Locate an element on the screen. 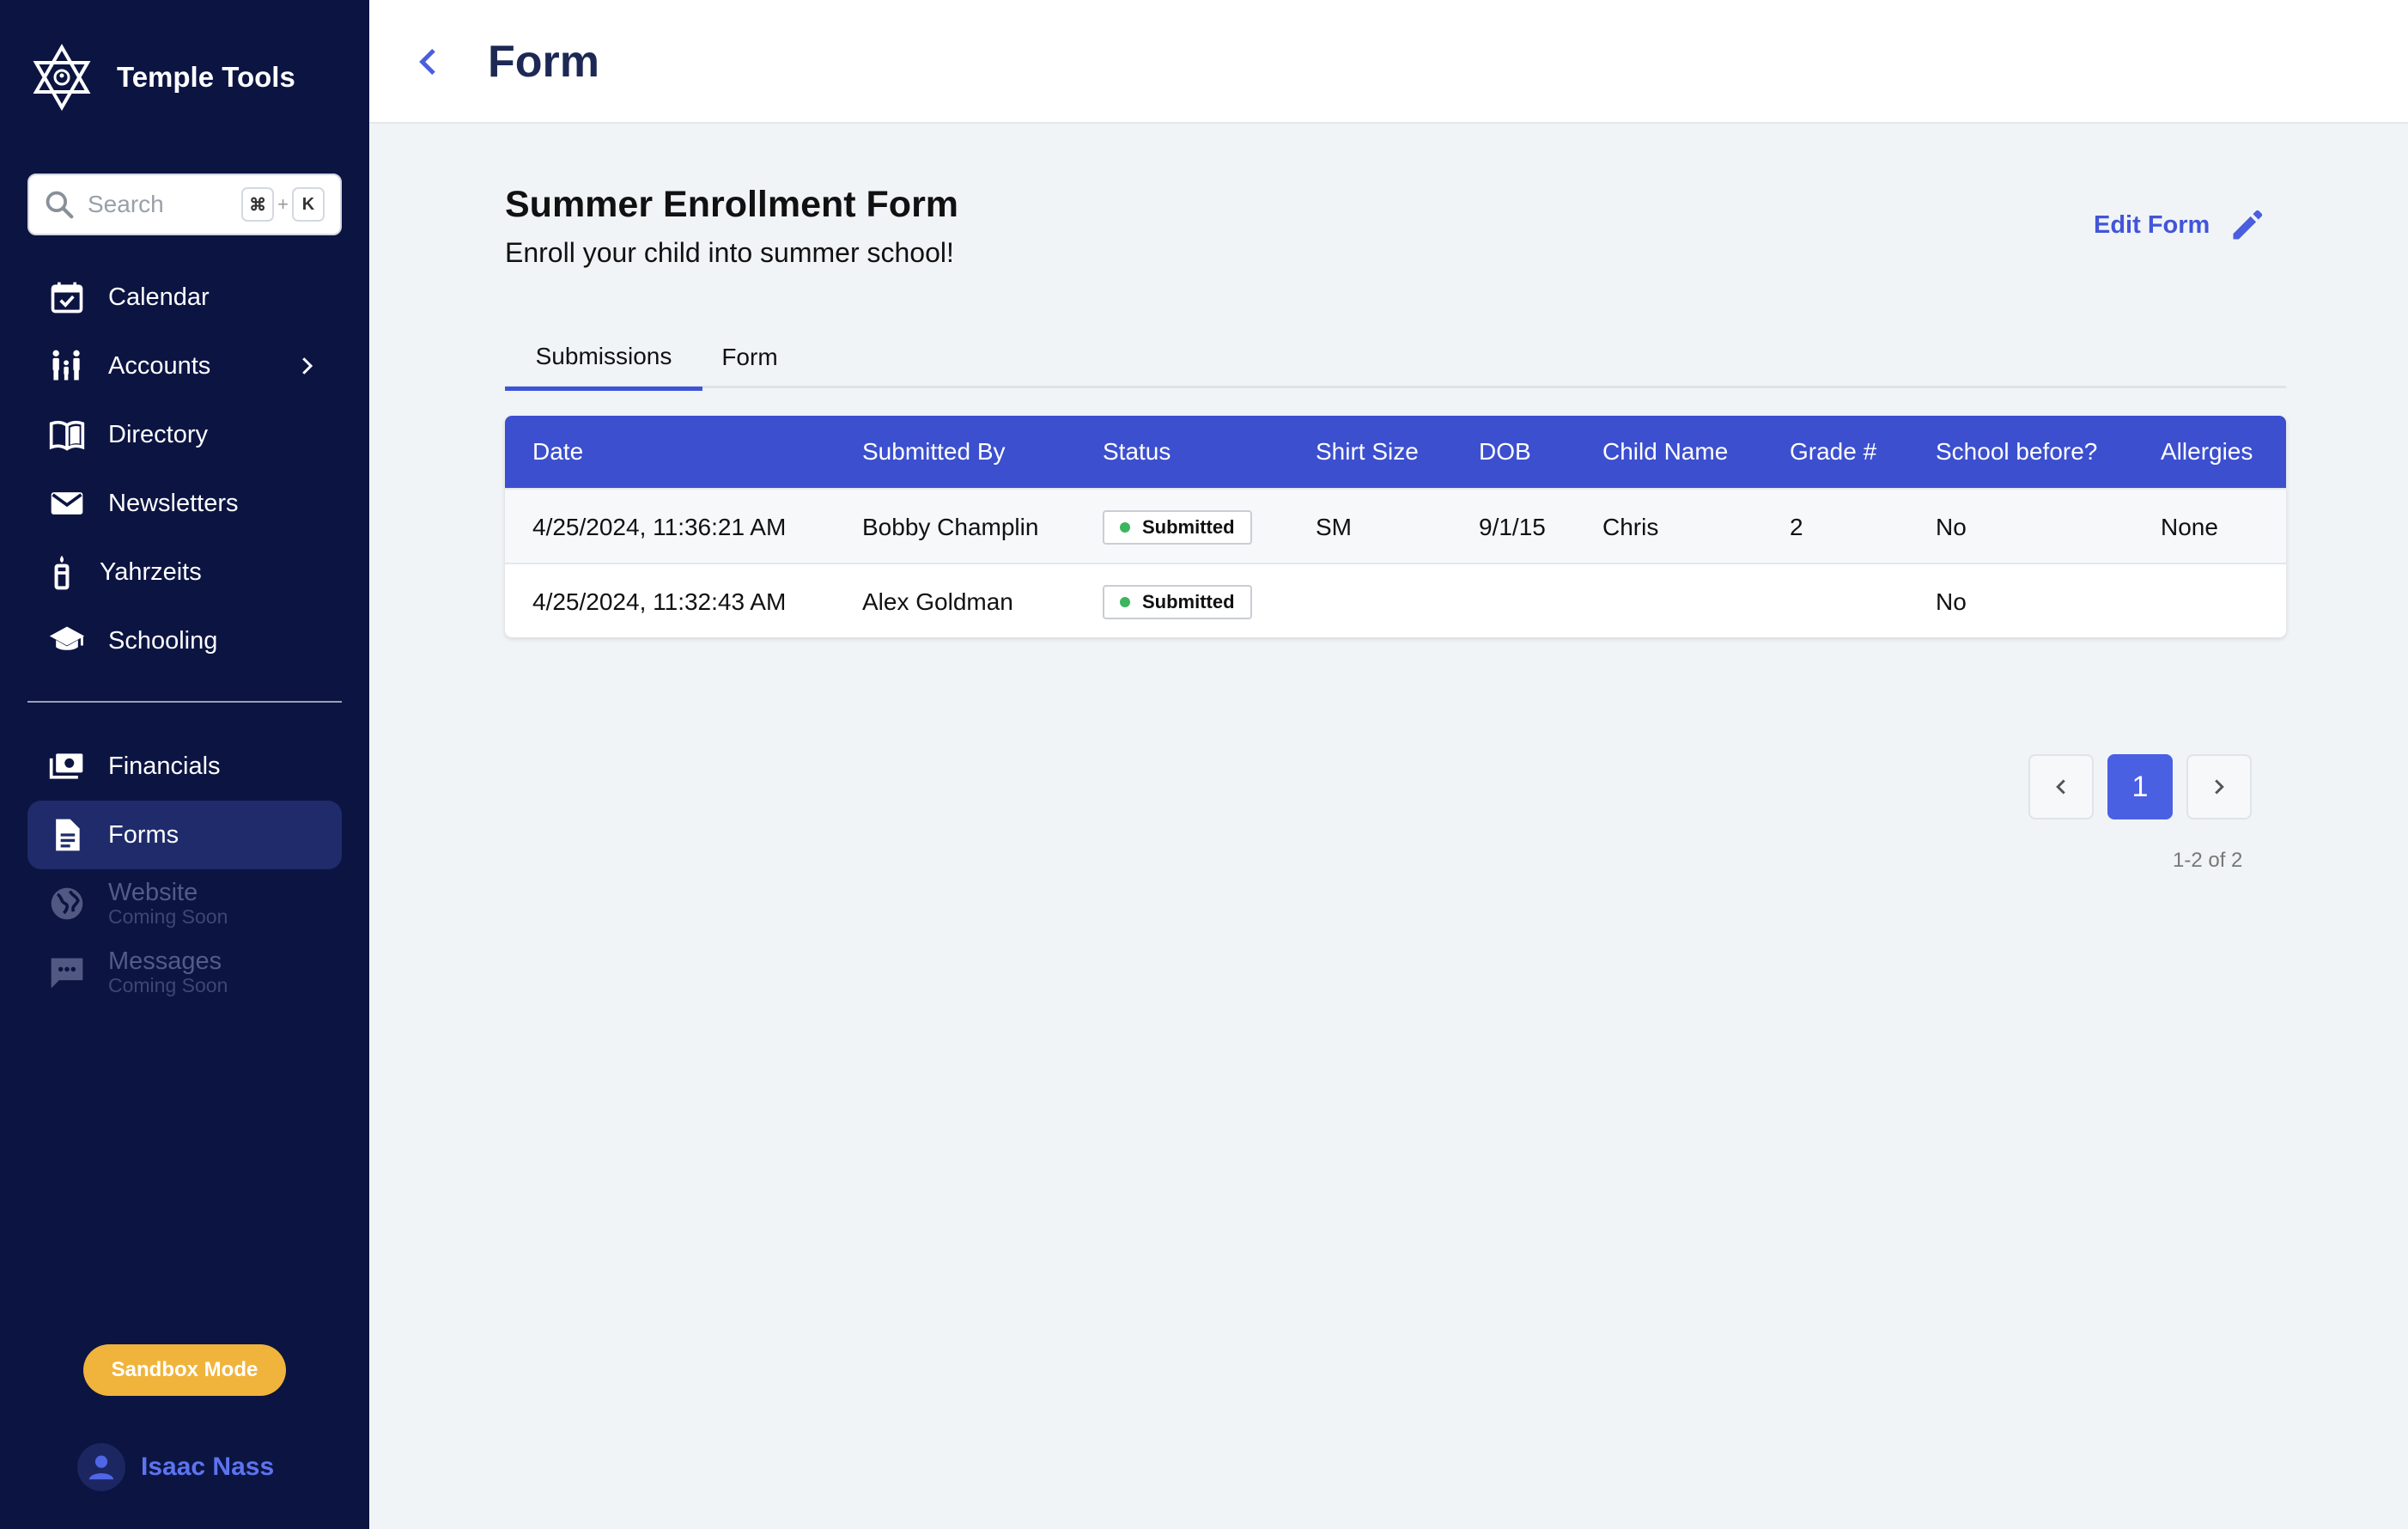  sidebar-item-calendar: Calendar is located at coordinates (184, 297).